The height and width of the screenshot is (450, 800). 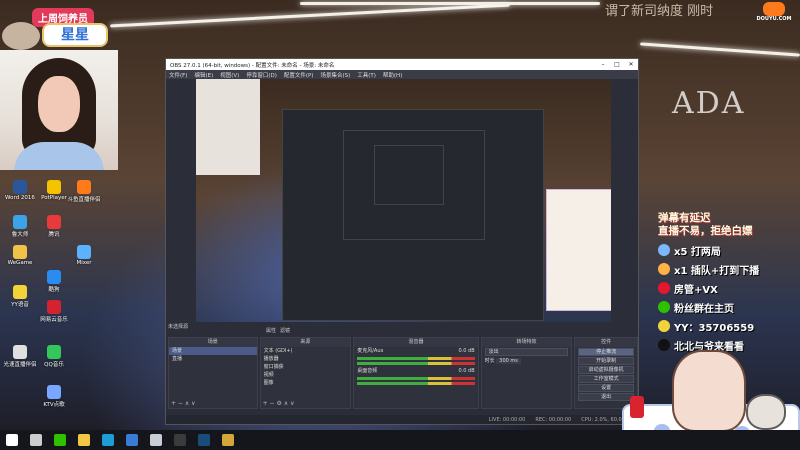 What do you see at coordinates (204, 440) in the screenshot?
I see `steam-icon` at bounding box center [204, 440].